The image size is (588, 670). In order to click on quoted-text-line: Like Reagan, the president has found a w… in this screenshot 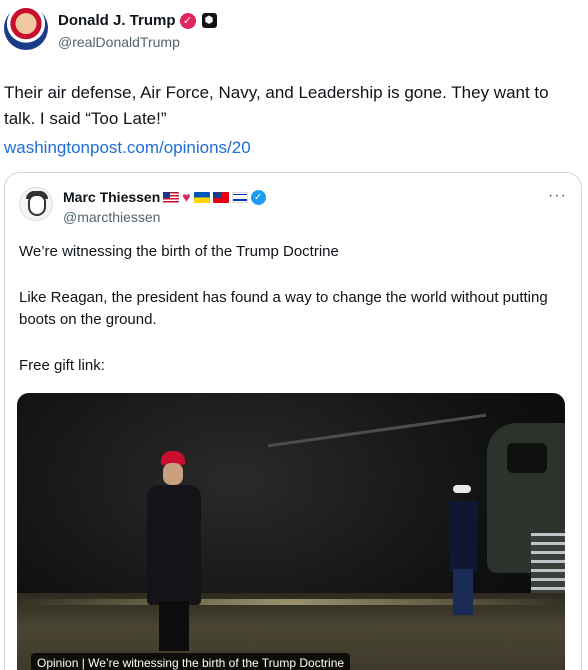, I will do `click(283, 308)`.